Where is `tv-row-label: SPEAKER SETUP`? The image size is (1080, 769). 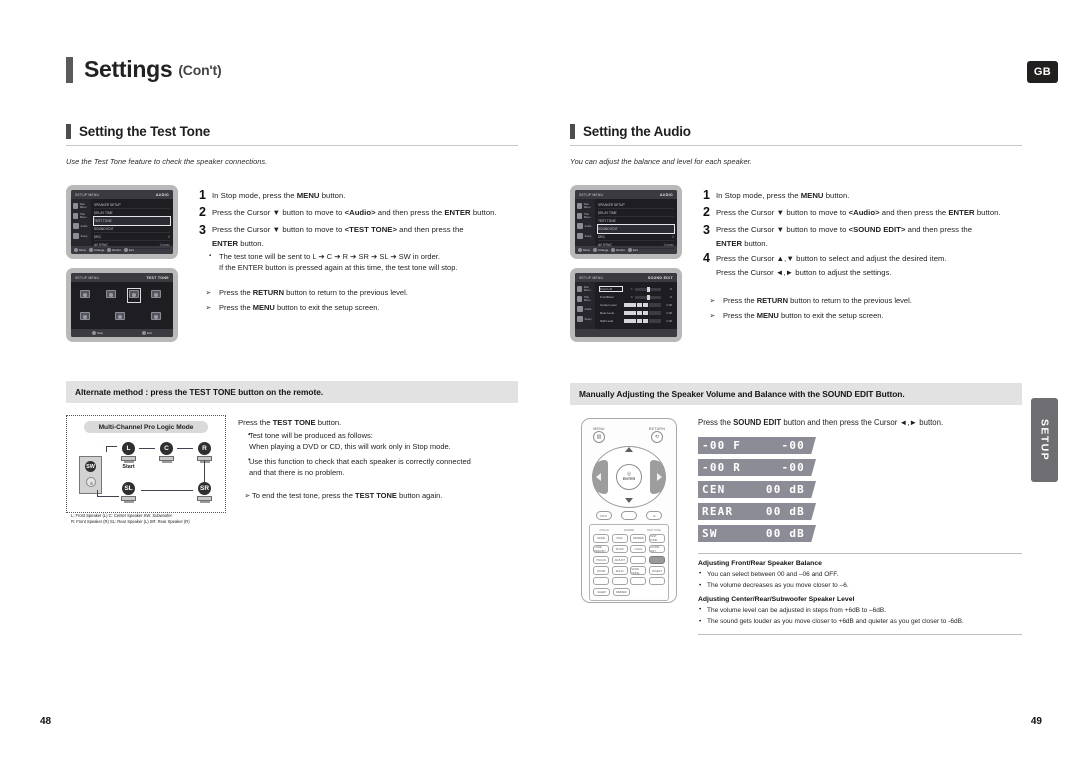
tv-row-label: SPEAKER SETUP is located at coordinates (107, 204).